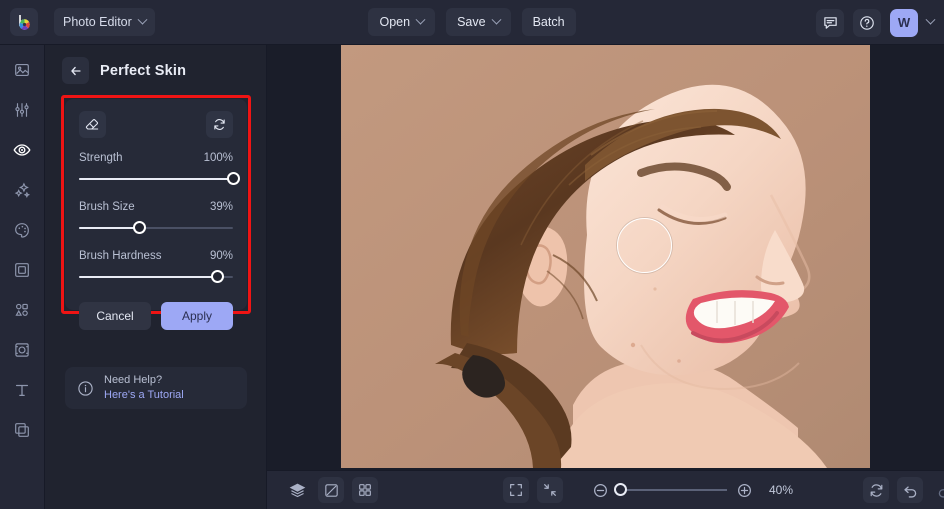  What do you see at coordinates (221, 207) in the screenshot?
I see `slider-brush-size-value: 39%` at bounding box center [221, 207].